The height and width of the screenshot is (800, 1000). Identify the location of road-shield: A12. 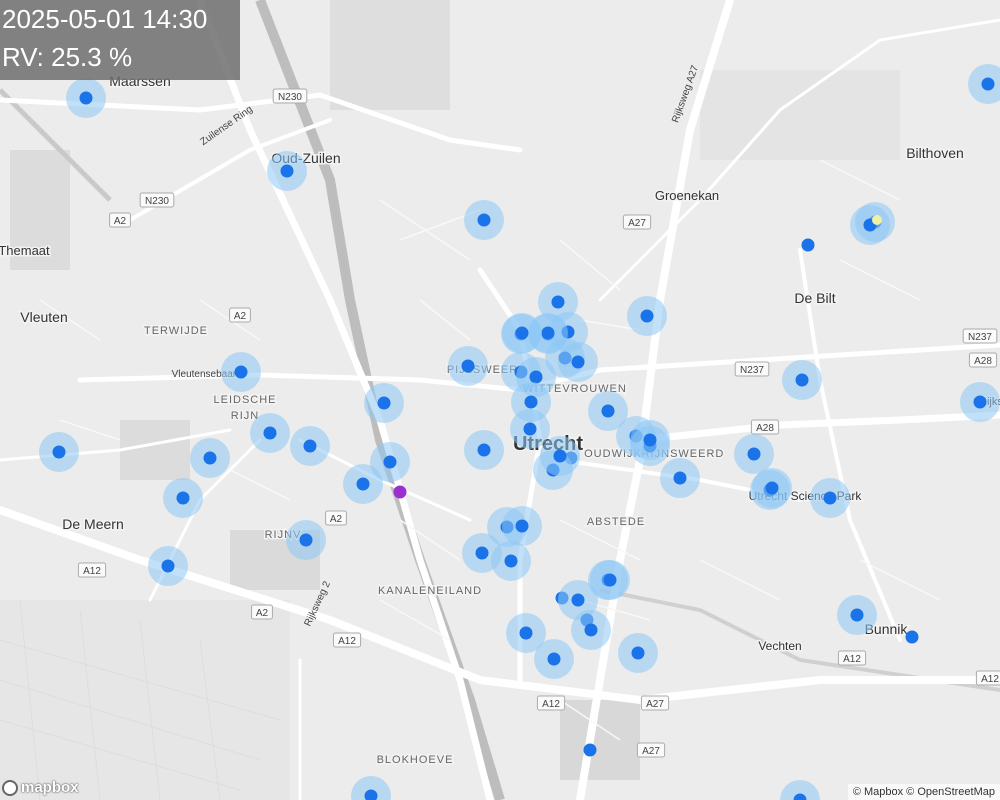
(551, 703).